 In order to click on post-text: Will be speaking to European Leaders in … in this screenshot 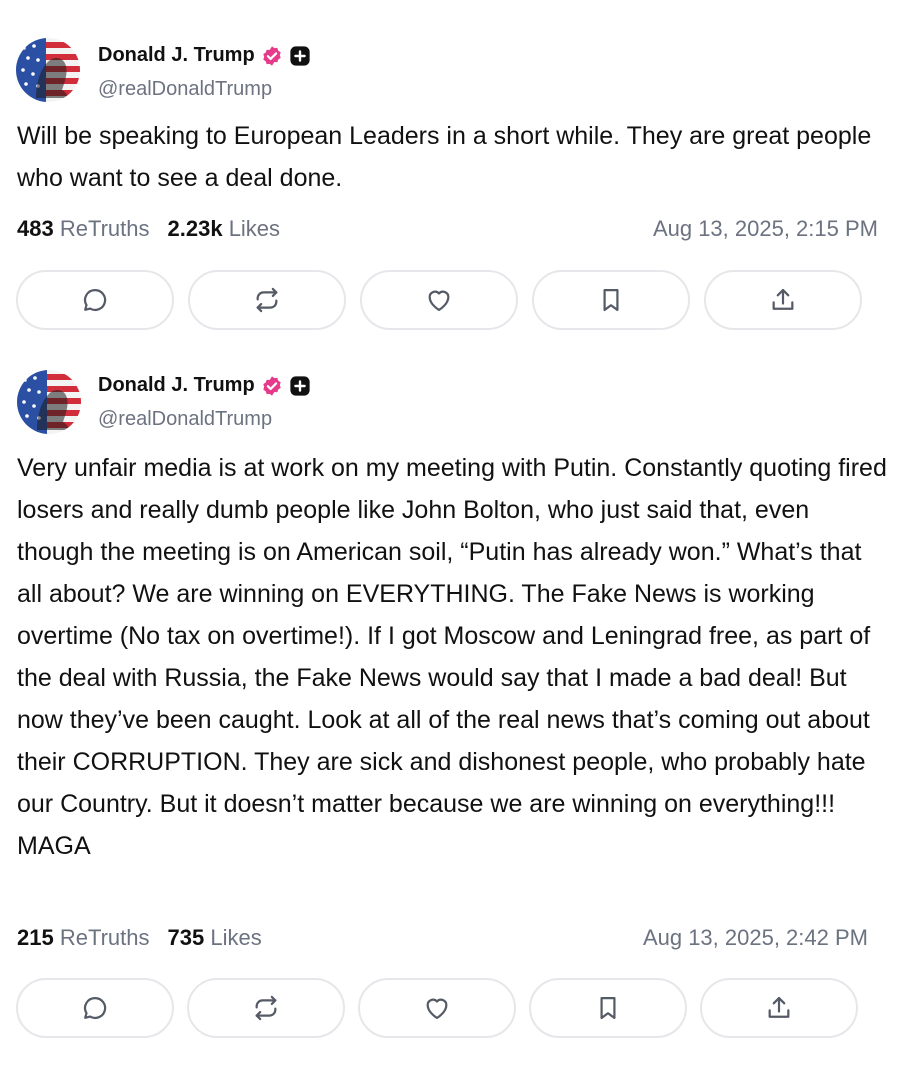, I will do `click(448, 157)`.